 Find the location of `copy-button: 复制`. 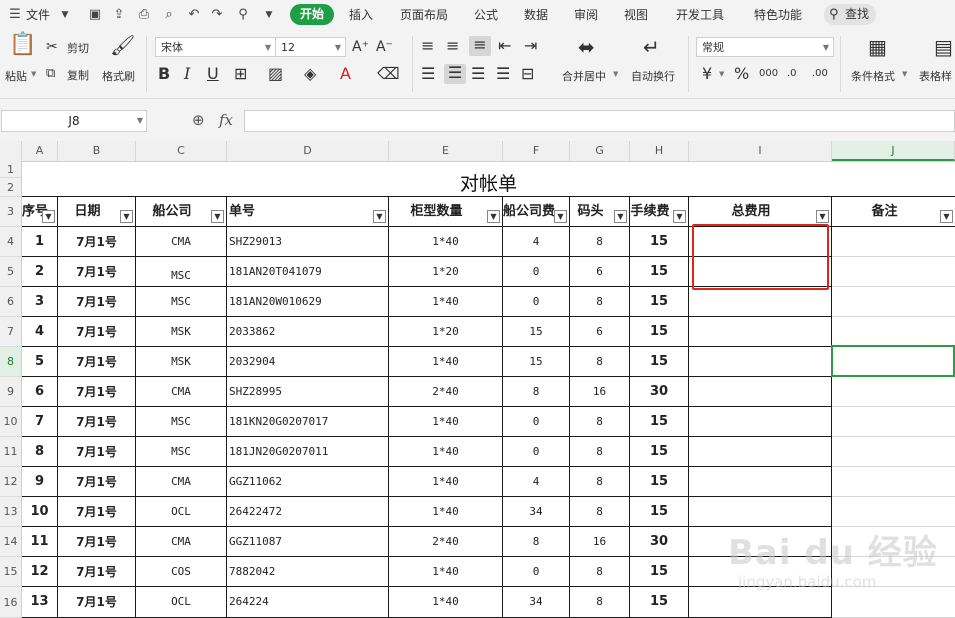

copy-button: 复制 is located at coordinates (78, 75).